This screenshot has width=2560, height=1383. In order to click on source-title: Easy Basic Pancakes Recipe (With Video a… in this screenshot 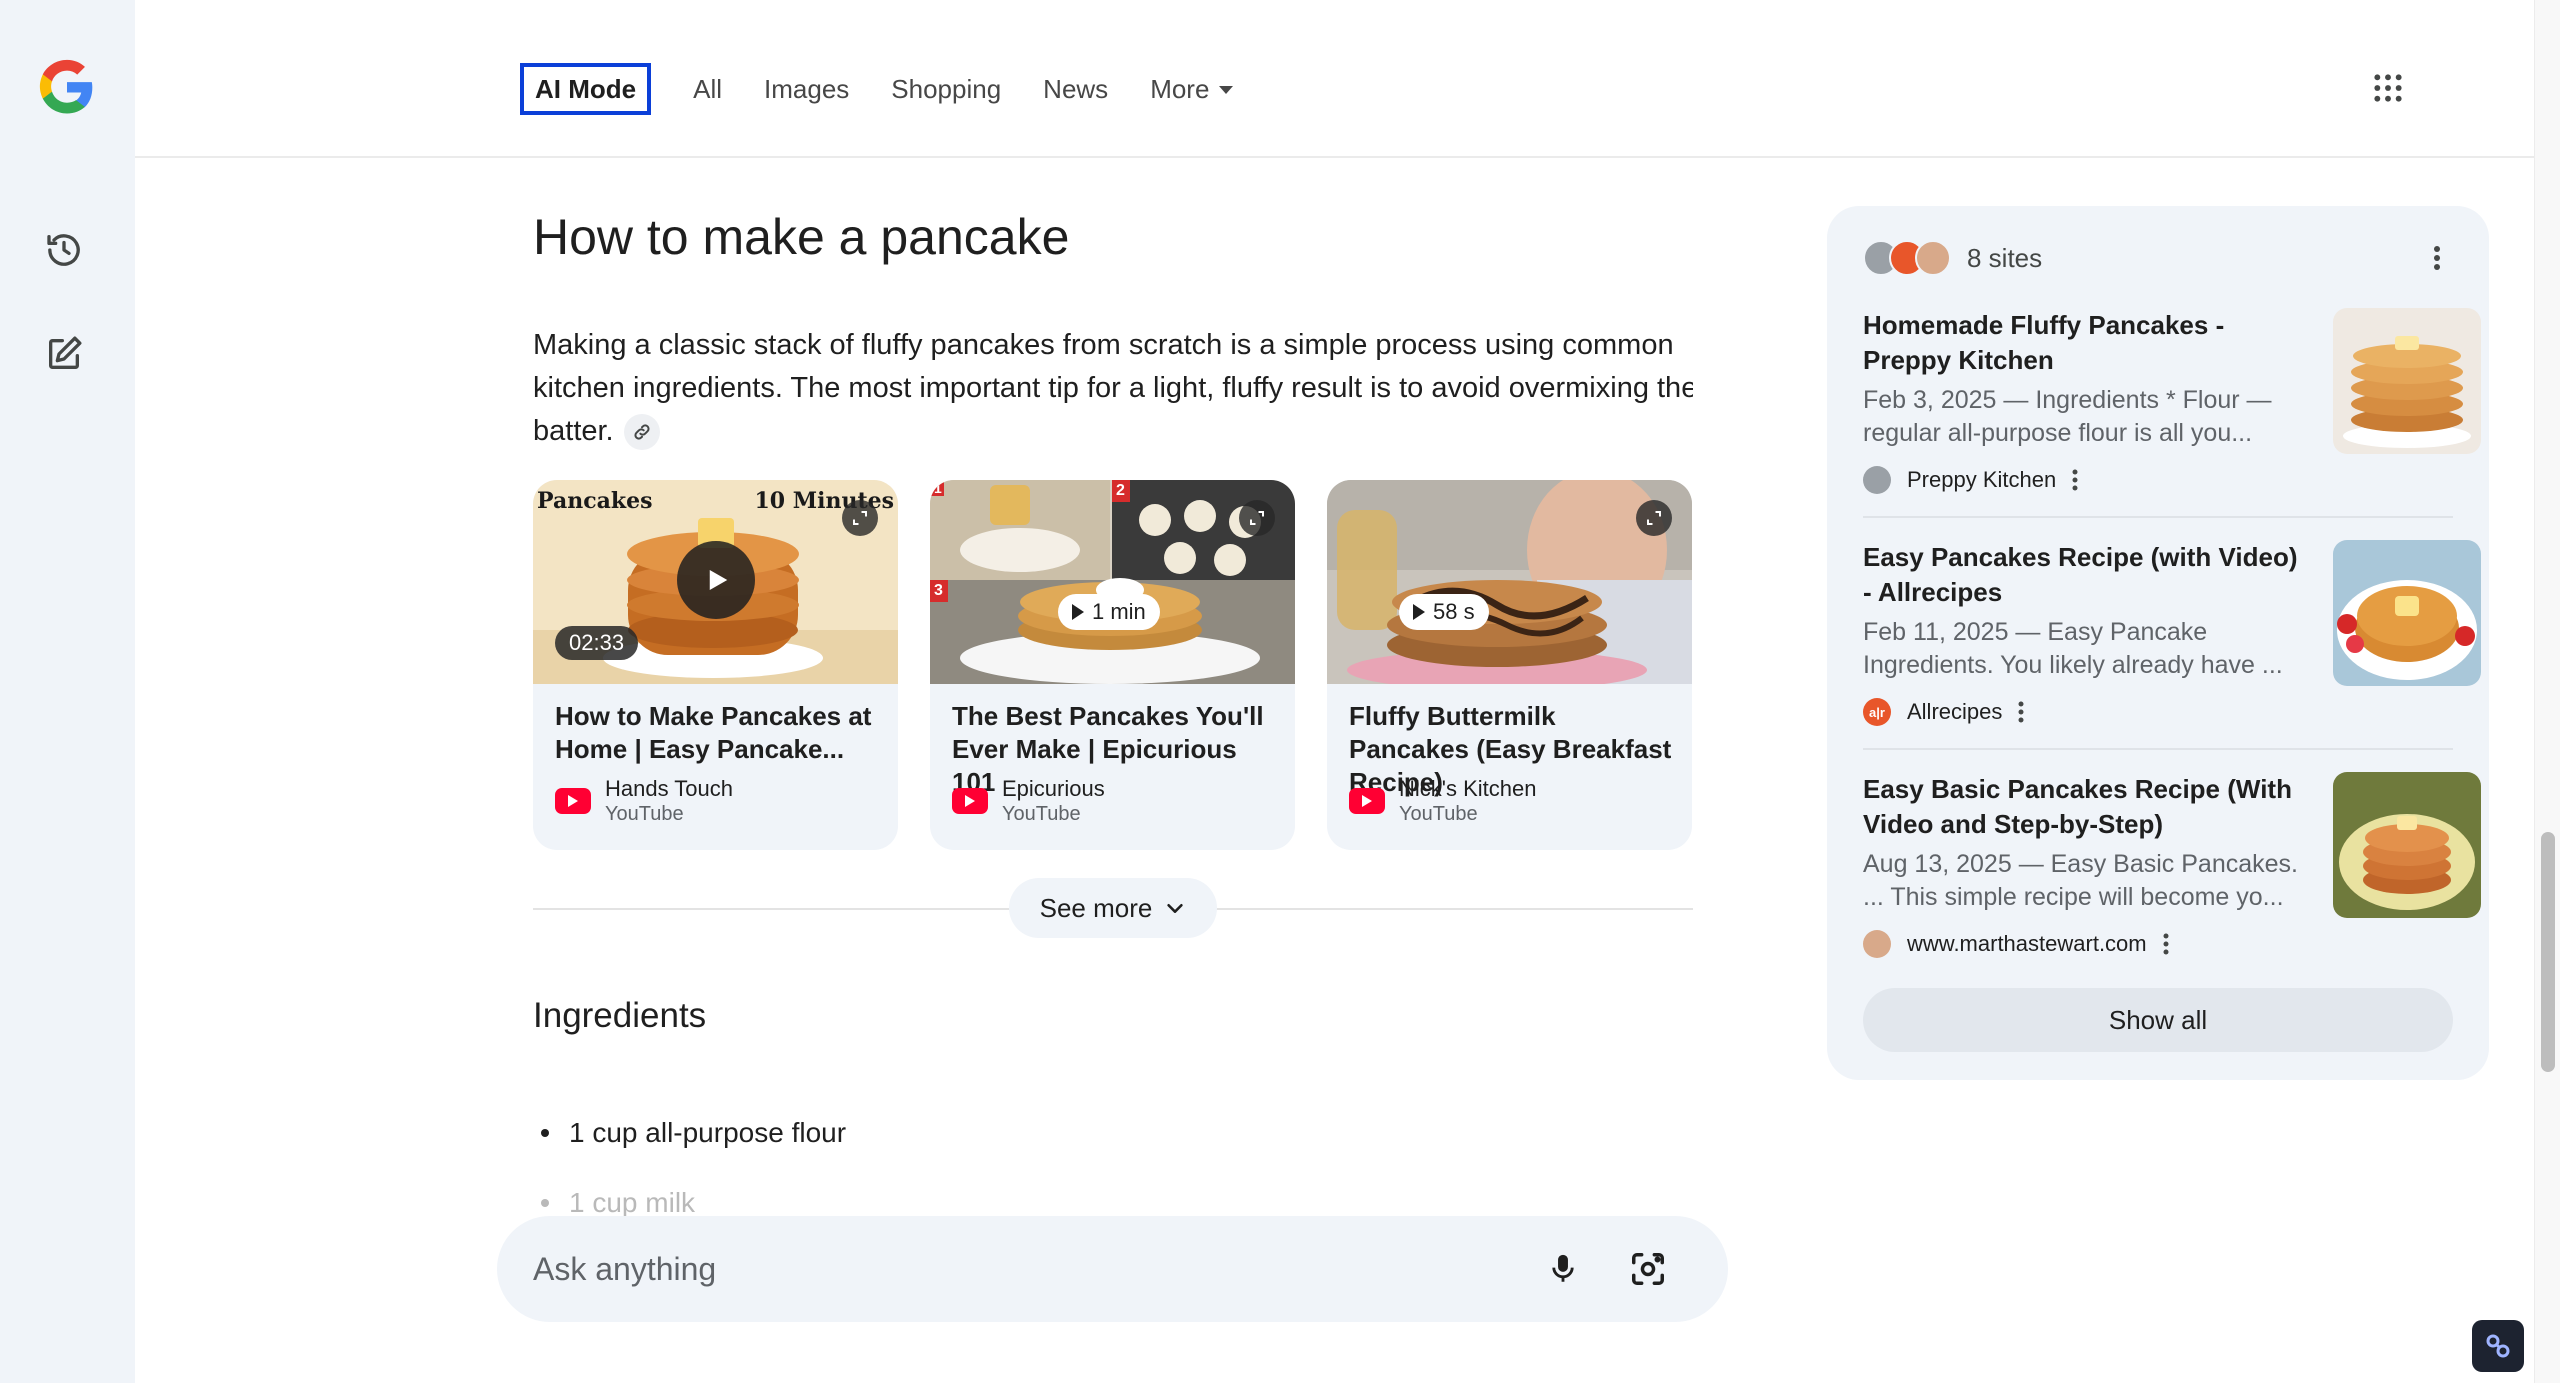, I will do `click(2077, 806)`.